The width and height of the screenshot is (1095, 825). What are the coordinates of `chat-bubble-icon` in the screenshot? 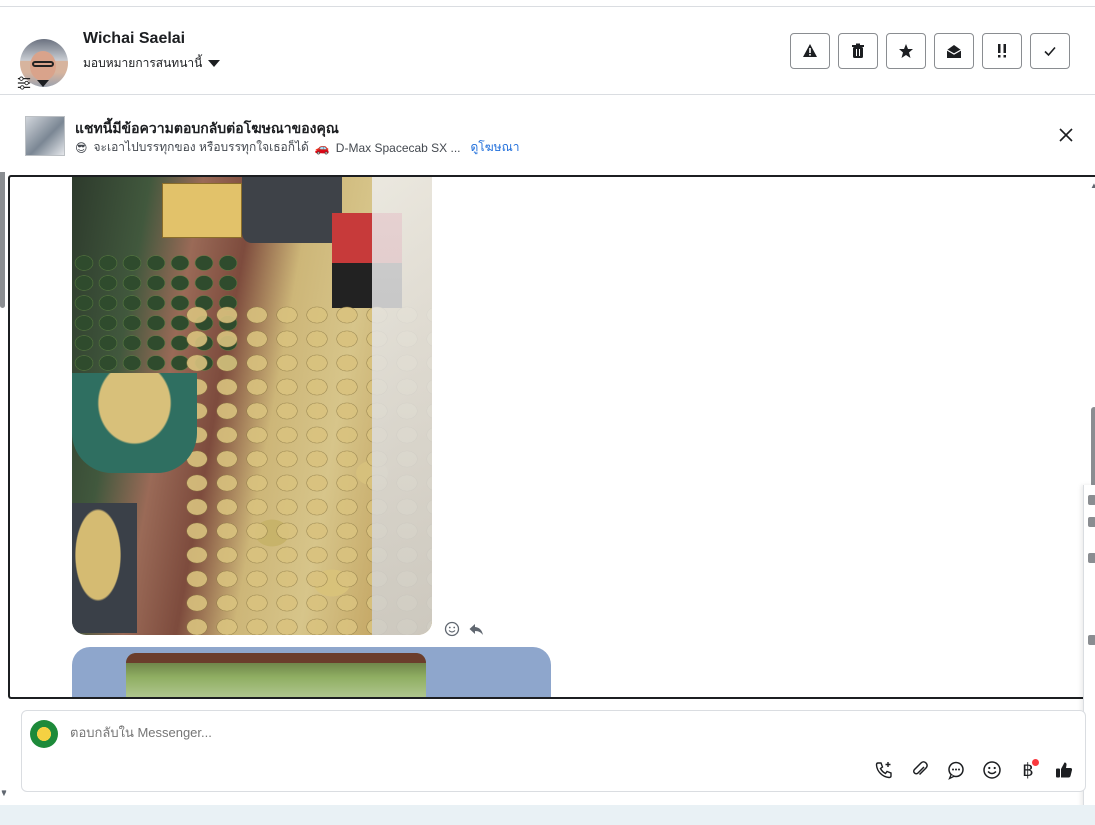 It's located at (956, 770).